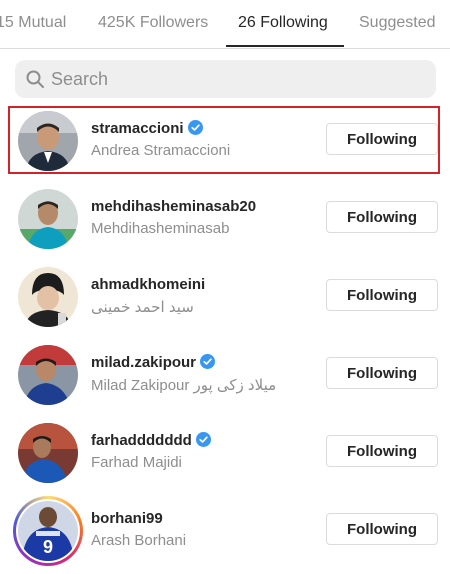  What do you see at coordinates (173, 206) in the screenshot?
I see `username: mehdihasheminasab20` at bounding box center [173, 206].